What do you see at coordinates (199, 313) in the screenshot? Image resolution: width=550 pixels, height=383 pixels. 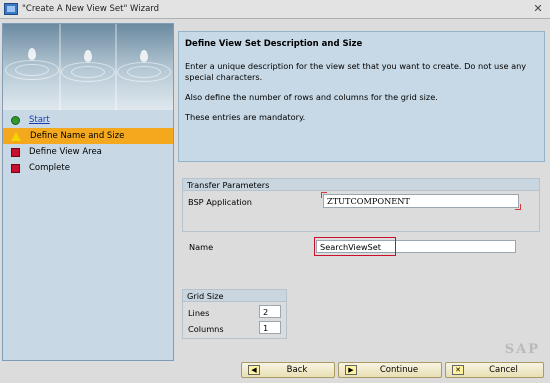 I see `lines-label: Lines` at bounding box center [199, 313].